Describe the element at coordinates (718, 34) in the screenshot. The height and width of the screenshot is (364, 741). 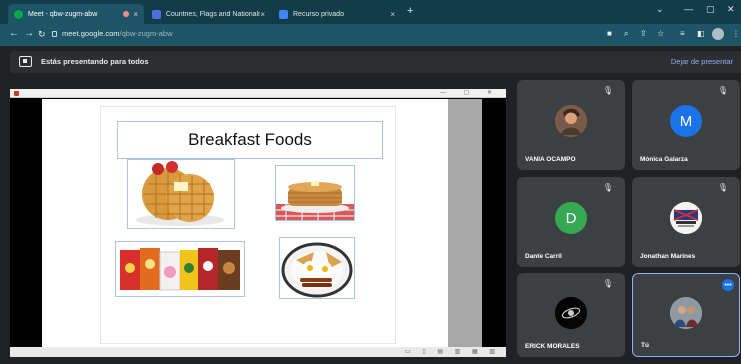
I see `profile-avatar` at that location.